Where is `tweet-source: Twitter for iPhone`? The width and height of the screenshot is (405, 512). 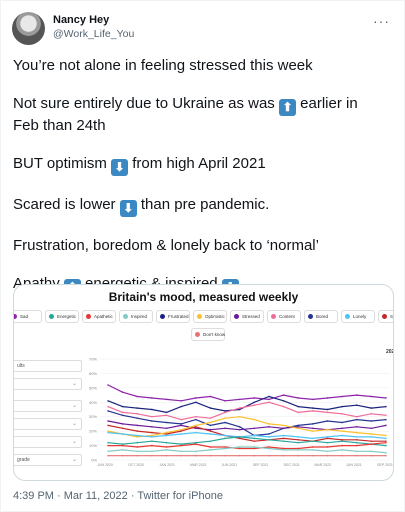
tweet-source: Twitter for iPhone is located at coordinates (180, 496).